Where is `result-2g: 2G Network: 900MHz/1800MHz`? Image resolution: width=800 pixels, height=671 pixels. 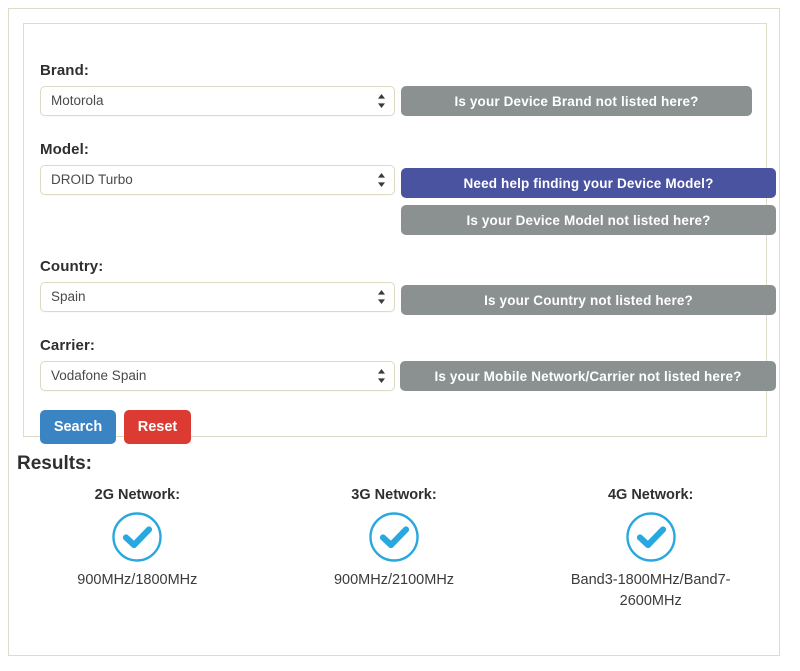 result-2g: 2G Network: 900MHz/1800MHz is located at coordinates (137, 549).